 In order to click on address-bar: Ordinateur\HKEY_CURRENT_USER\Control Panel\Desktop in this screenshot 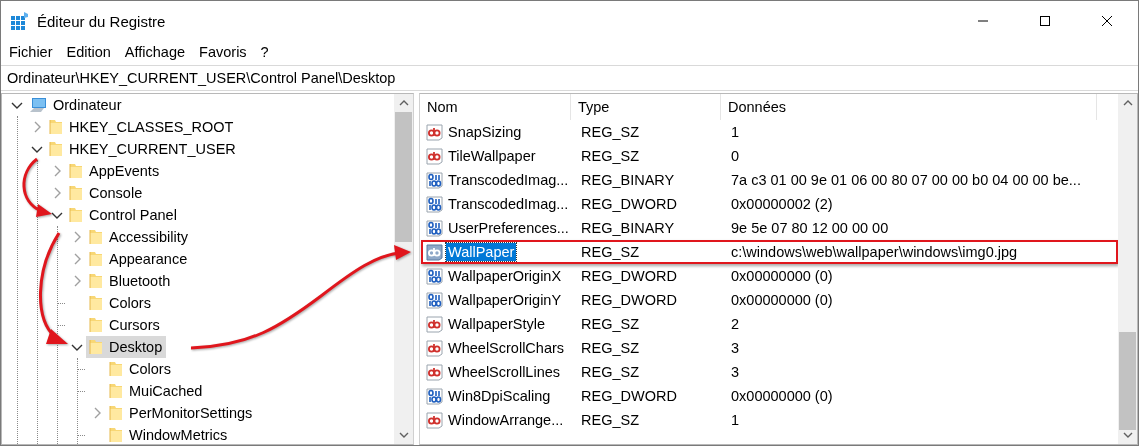, I will do `click(569, 78)`.